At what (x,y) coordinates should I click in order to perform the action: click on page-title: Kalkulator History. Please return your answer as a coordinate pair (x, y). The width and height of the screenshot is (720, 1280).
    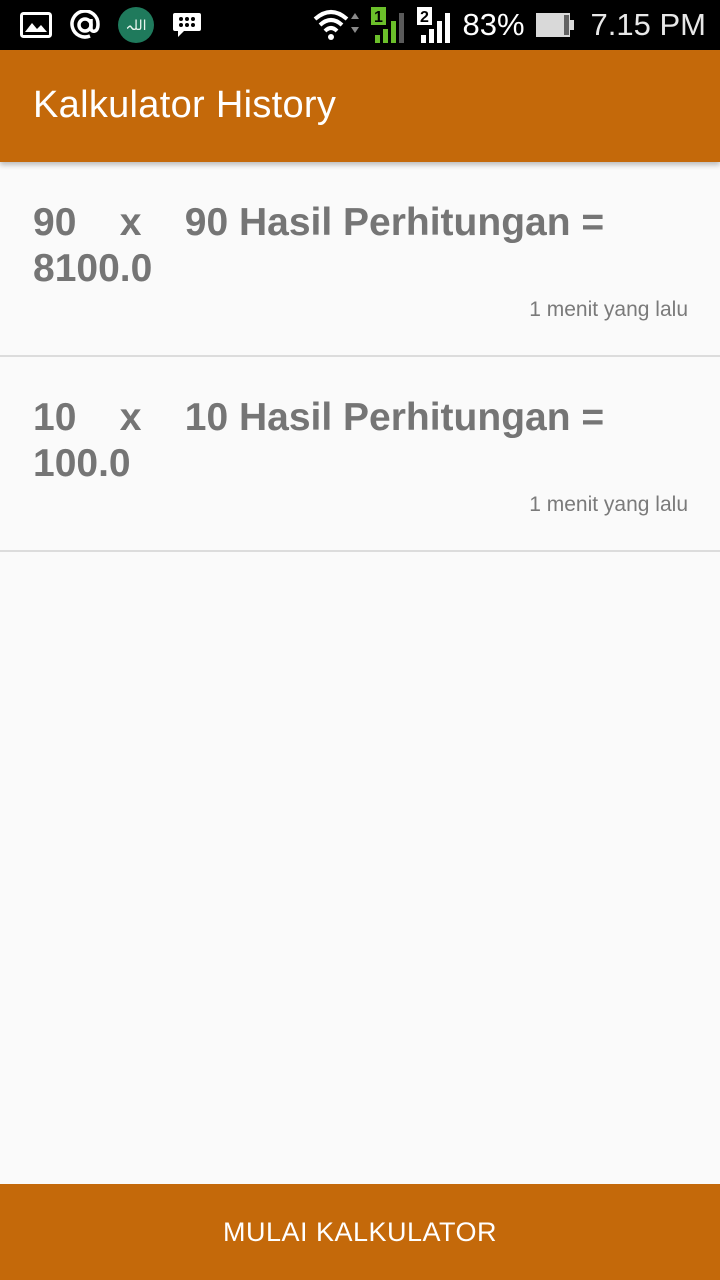
    Looking at the image, I should click on (185, 105).